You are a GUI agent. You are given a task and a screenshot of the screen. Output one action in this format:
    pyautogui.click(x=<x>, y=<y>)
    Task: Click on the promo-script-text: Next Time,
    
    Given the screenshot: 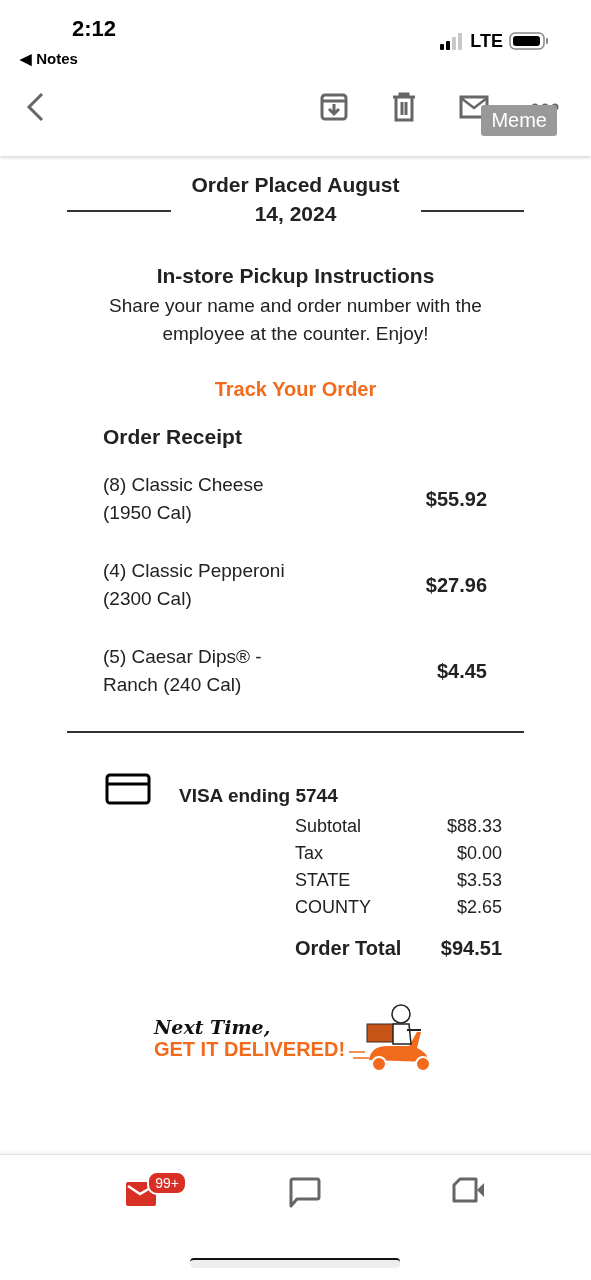 What is the action you would take?
    pyautogui.click(x=212, y=1026)
    